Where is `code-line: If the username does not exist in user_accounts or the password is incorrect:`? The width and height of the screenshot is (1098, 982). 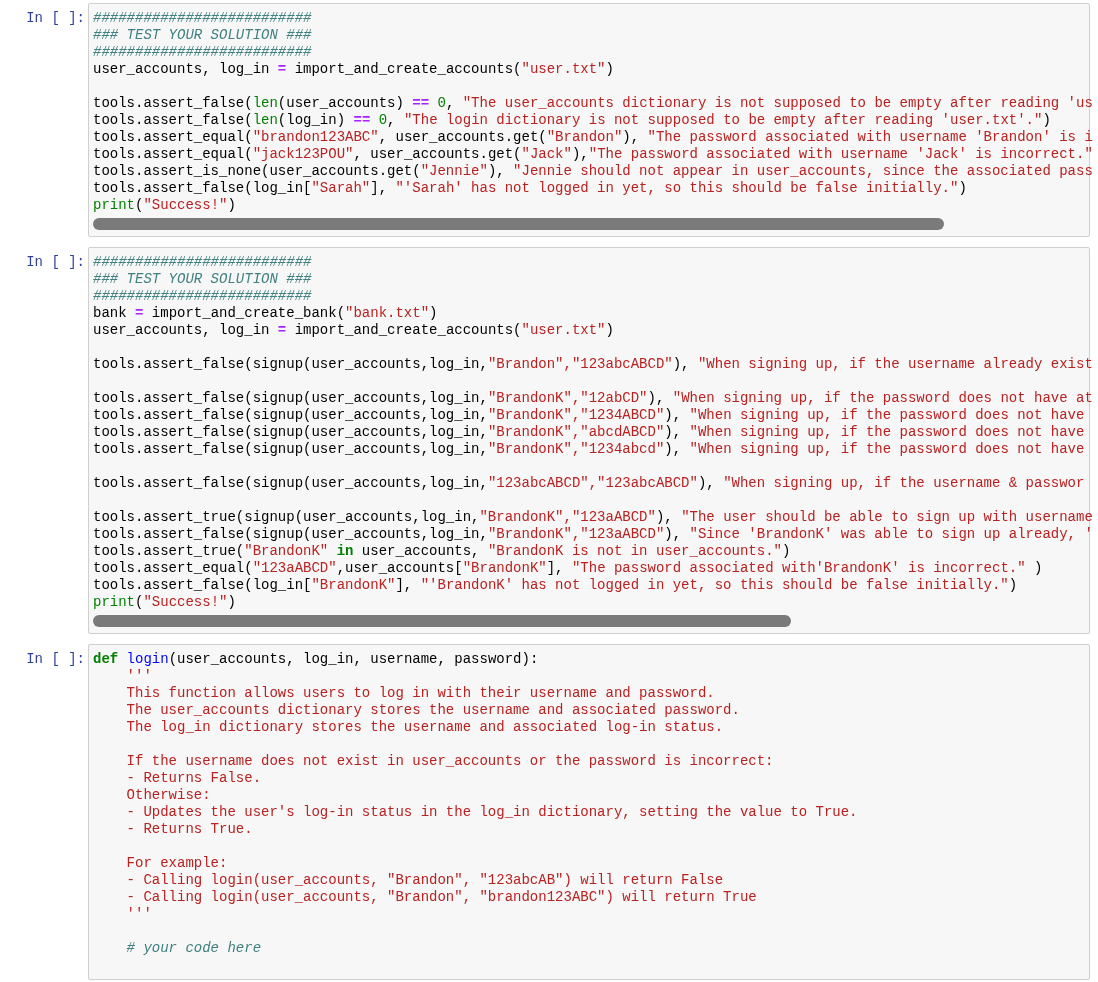 code-line: If the username does not exist in user_accounts or the password is incorrect: is located at coordinates (449, 761).